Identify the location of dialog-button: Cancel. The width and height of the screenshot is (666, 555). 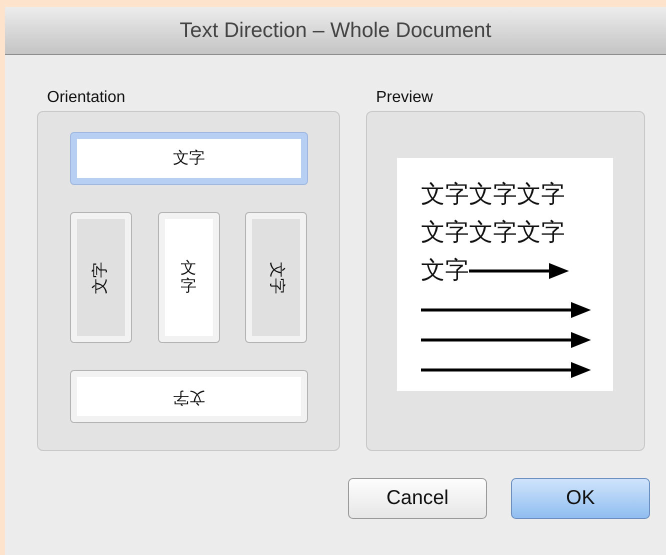
(417, 498).